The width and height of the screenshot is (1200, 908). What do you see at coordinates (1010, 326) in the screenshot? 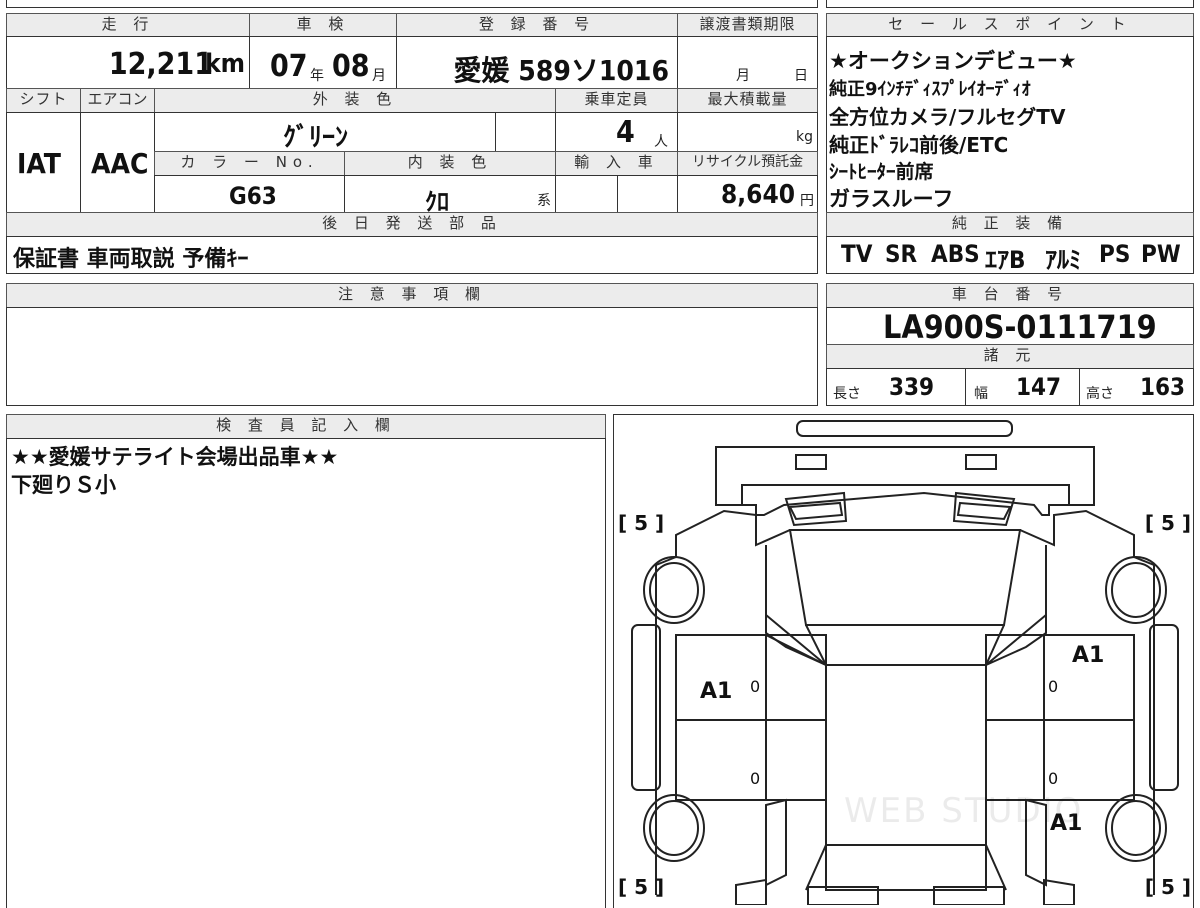
I see `chassis-cell: LA900S-0111719` at bounding box center [1010, 326].